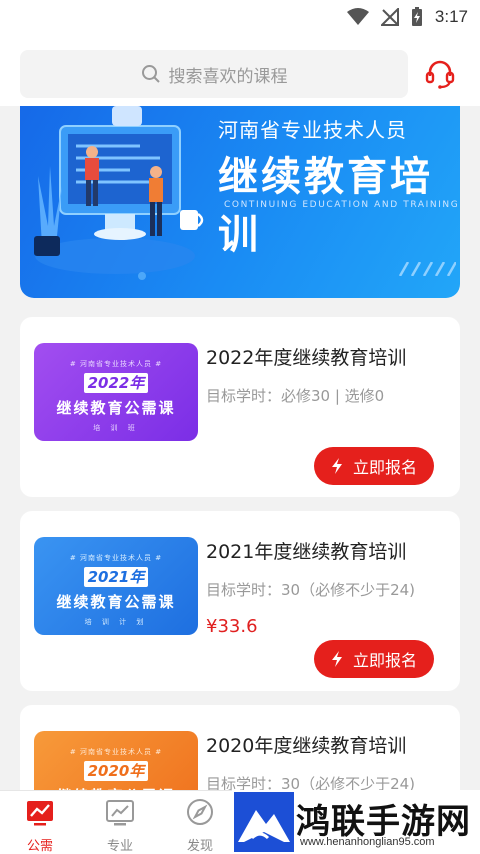 The height and width of the screenshot is (854, 480). Describe the element at coordinates (427, 269) in the screenshot. I see `banner-stripes` at that location.